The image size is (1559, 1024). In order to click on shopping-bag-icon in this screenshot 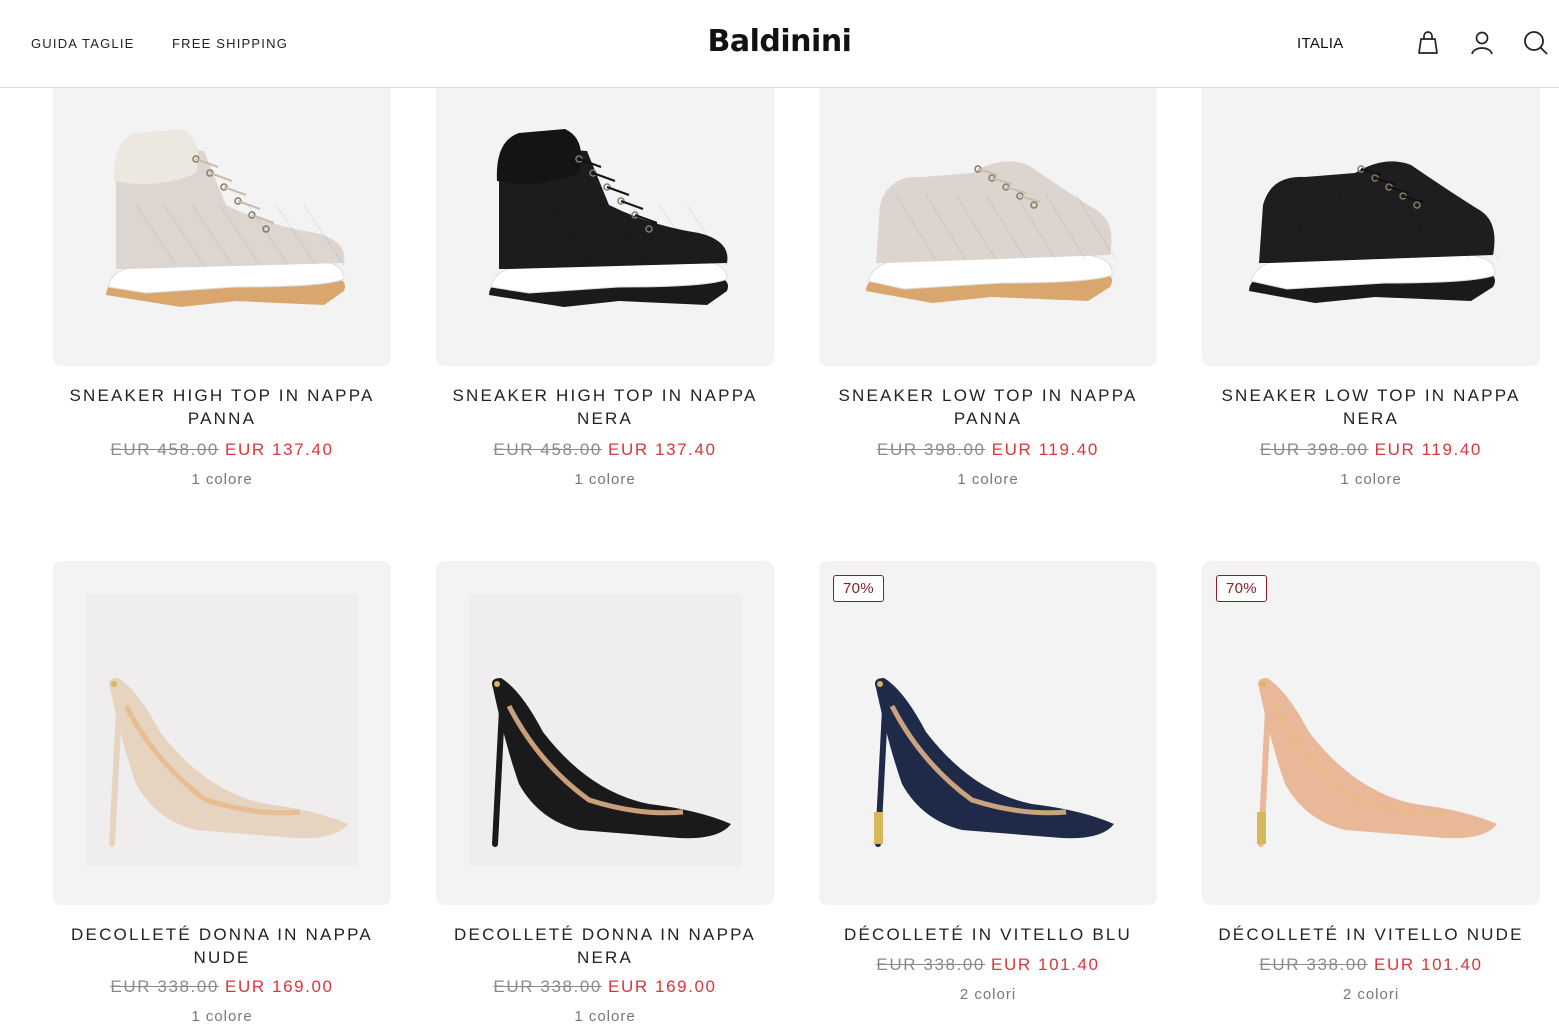, I will do `click(1428, 43)`.